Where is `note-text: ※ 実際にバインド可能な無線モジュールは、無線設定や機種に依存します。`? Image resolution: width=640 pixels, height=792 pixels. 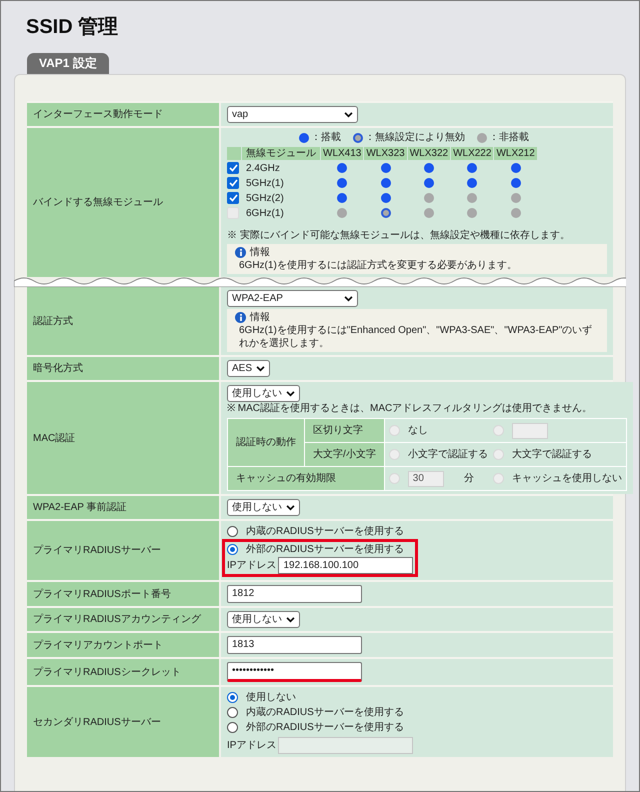 note-text: ※ 実際にバインド可能な無線モジュールは、無線設定や機種に依存します。 is located at coordinates (399, 235).